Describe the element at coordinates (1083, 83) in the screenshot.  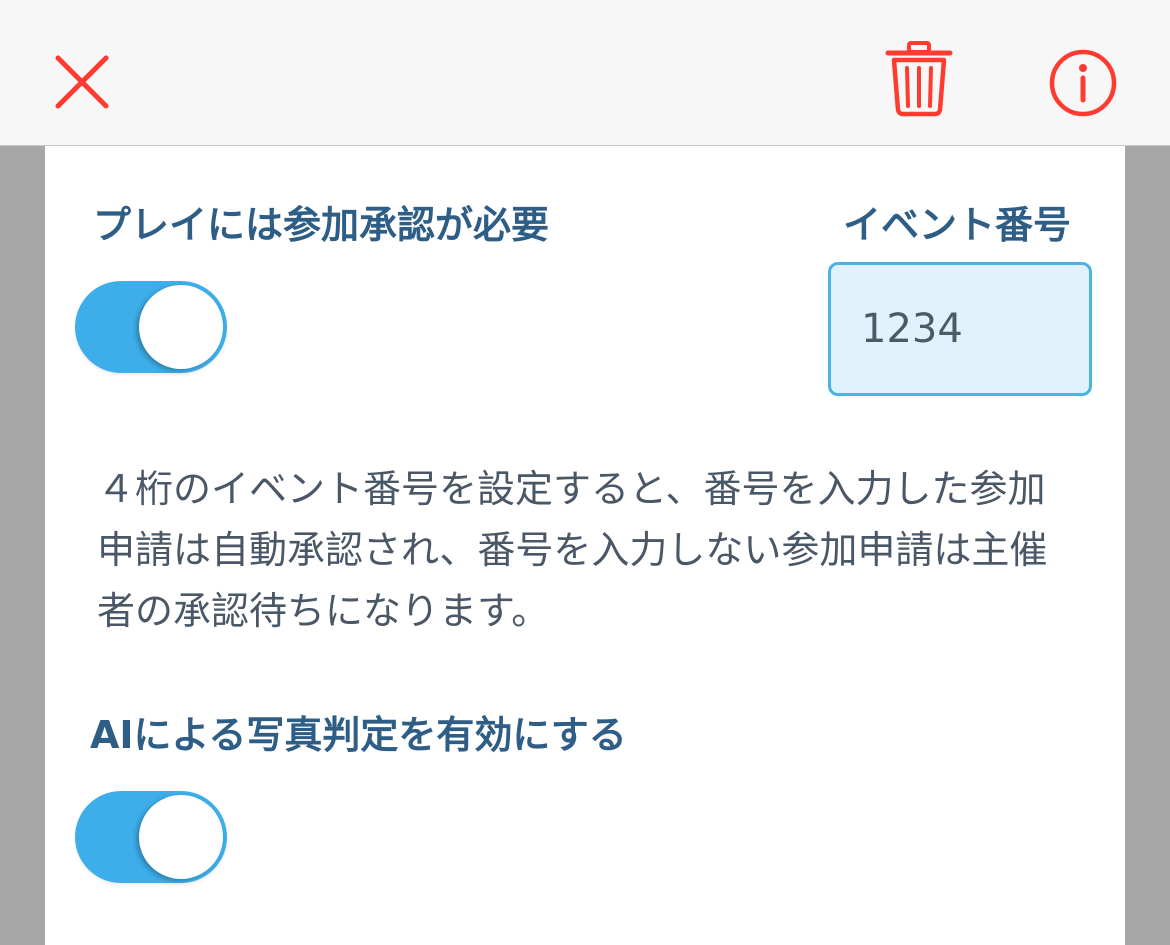
I see `info-icon` at that location.